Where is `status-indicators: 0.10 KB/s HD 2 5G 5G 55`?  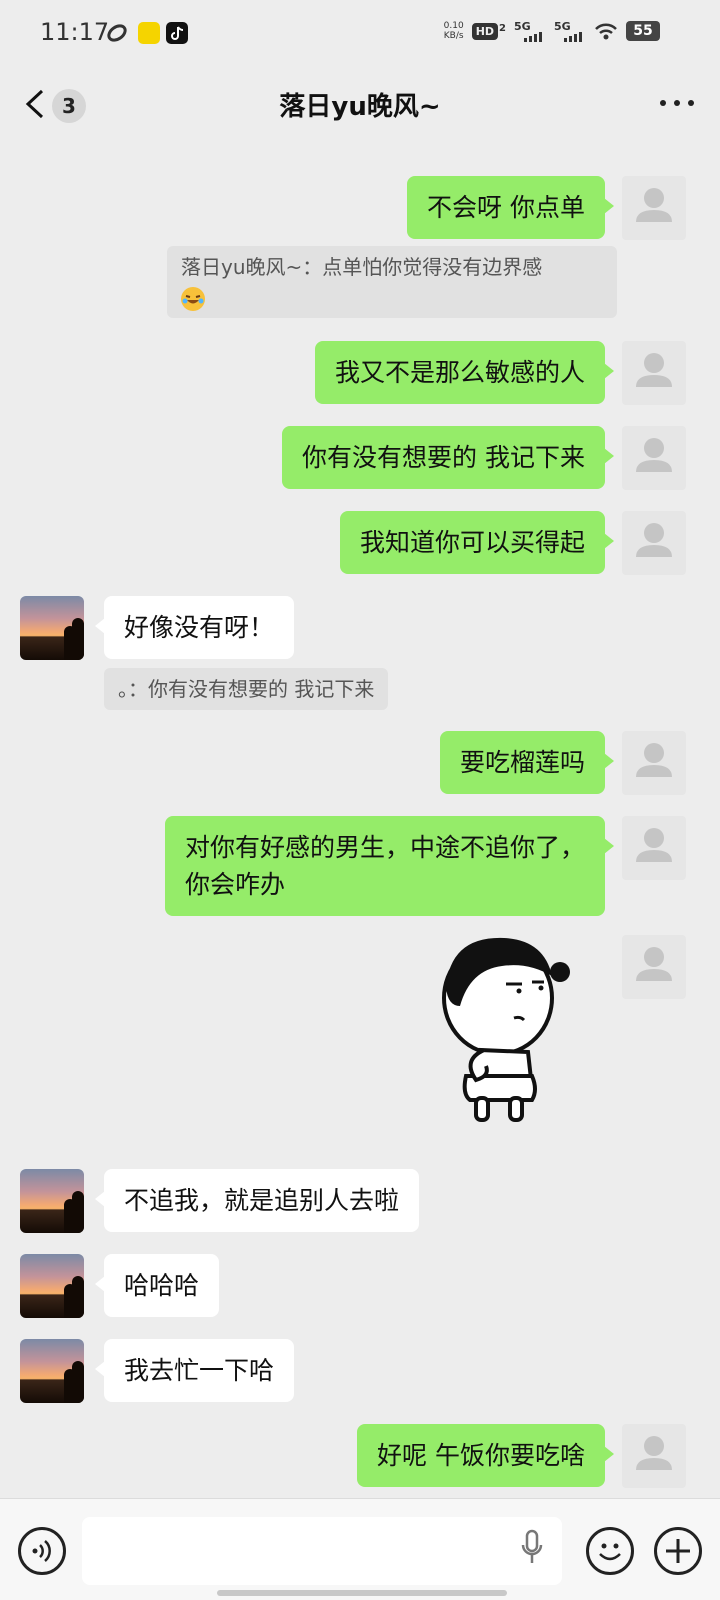 status-indicators: 0.10 KB/s HD 2 5G 5G 55 is located at coordinates (552, 31).